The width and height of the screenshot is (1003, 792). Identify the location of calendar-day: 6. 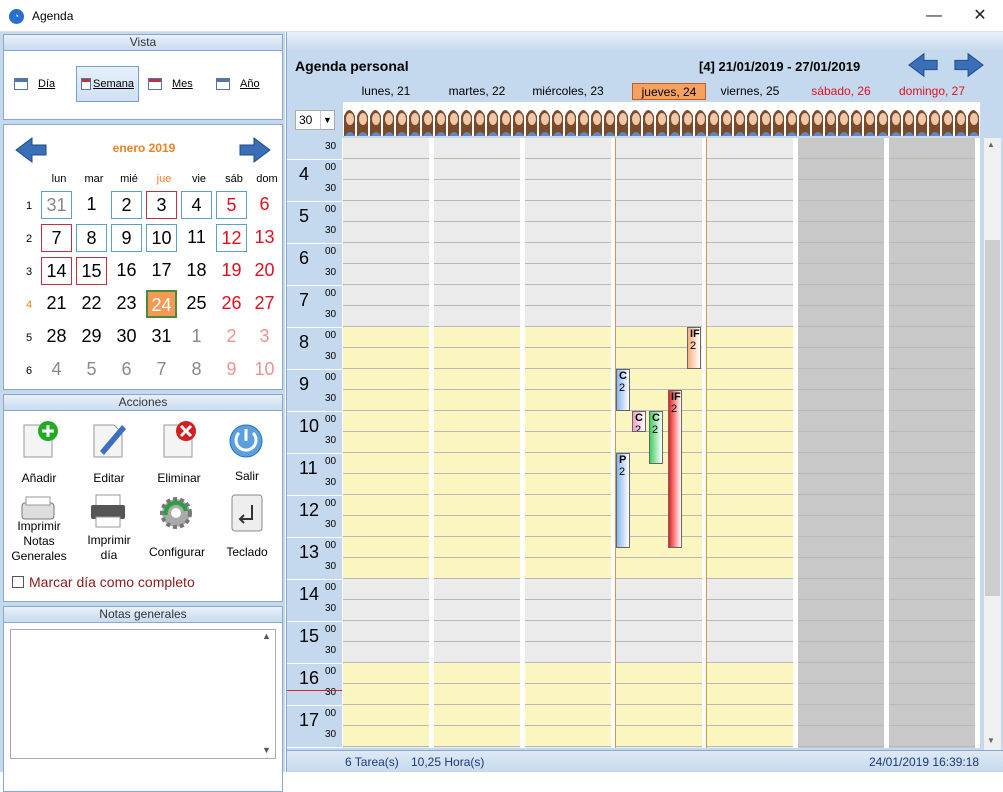
(126, 370).